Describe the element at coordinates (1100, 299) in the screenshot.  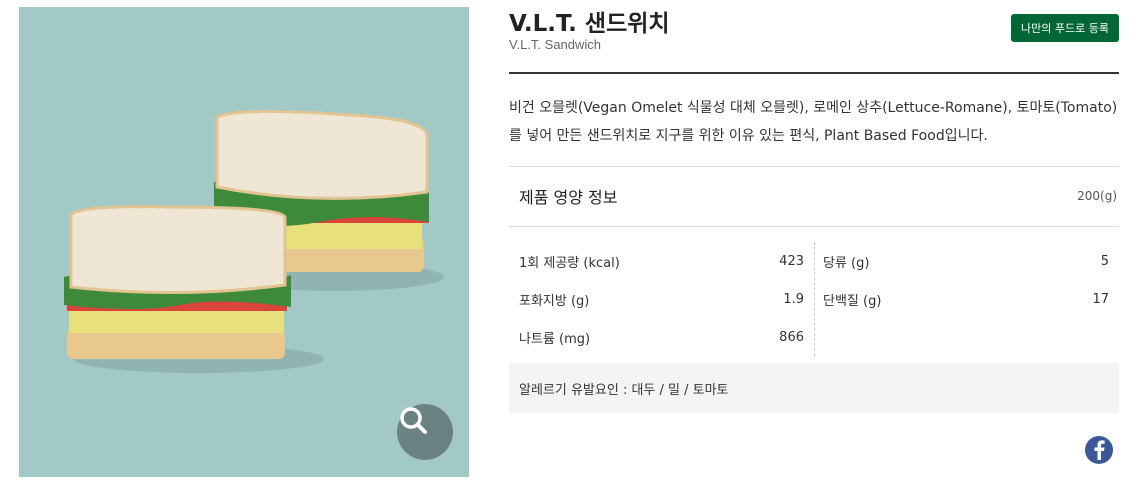
I see `nutrition-value: 17` at that location.